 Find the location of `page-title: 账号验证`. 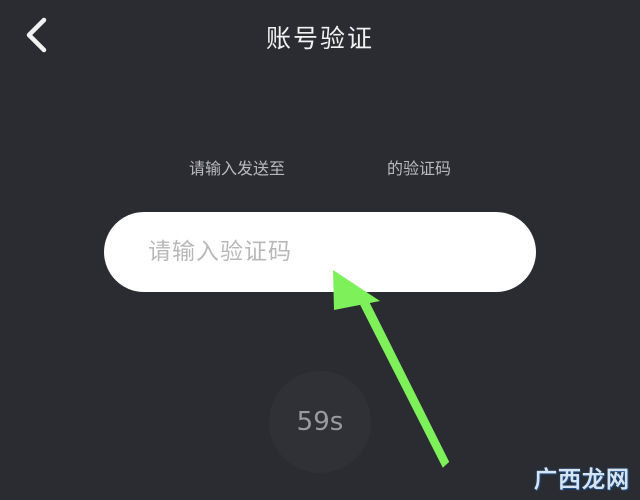

page-title: 账号验证 is located at coordinates (319, 38).